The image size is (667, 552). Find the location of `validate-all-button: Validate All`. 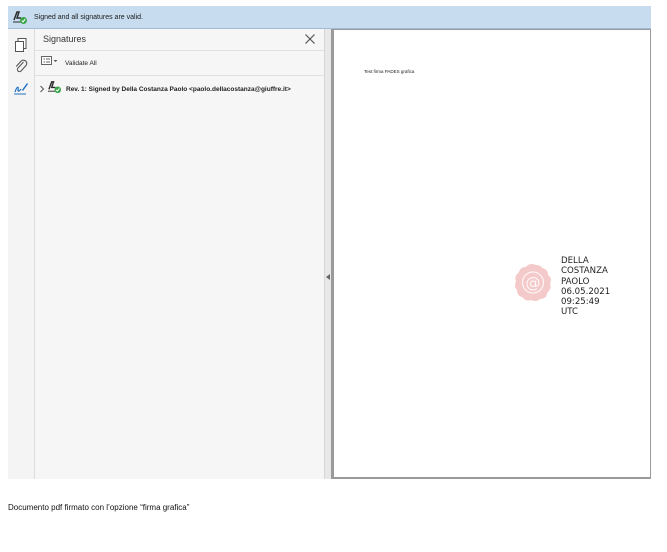

validate-all-button: Validate All is located at coordinates (69, 63).